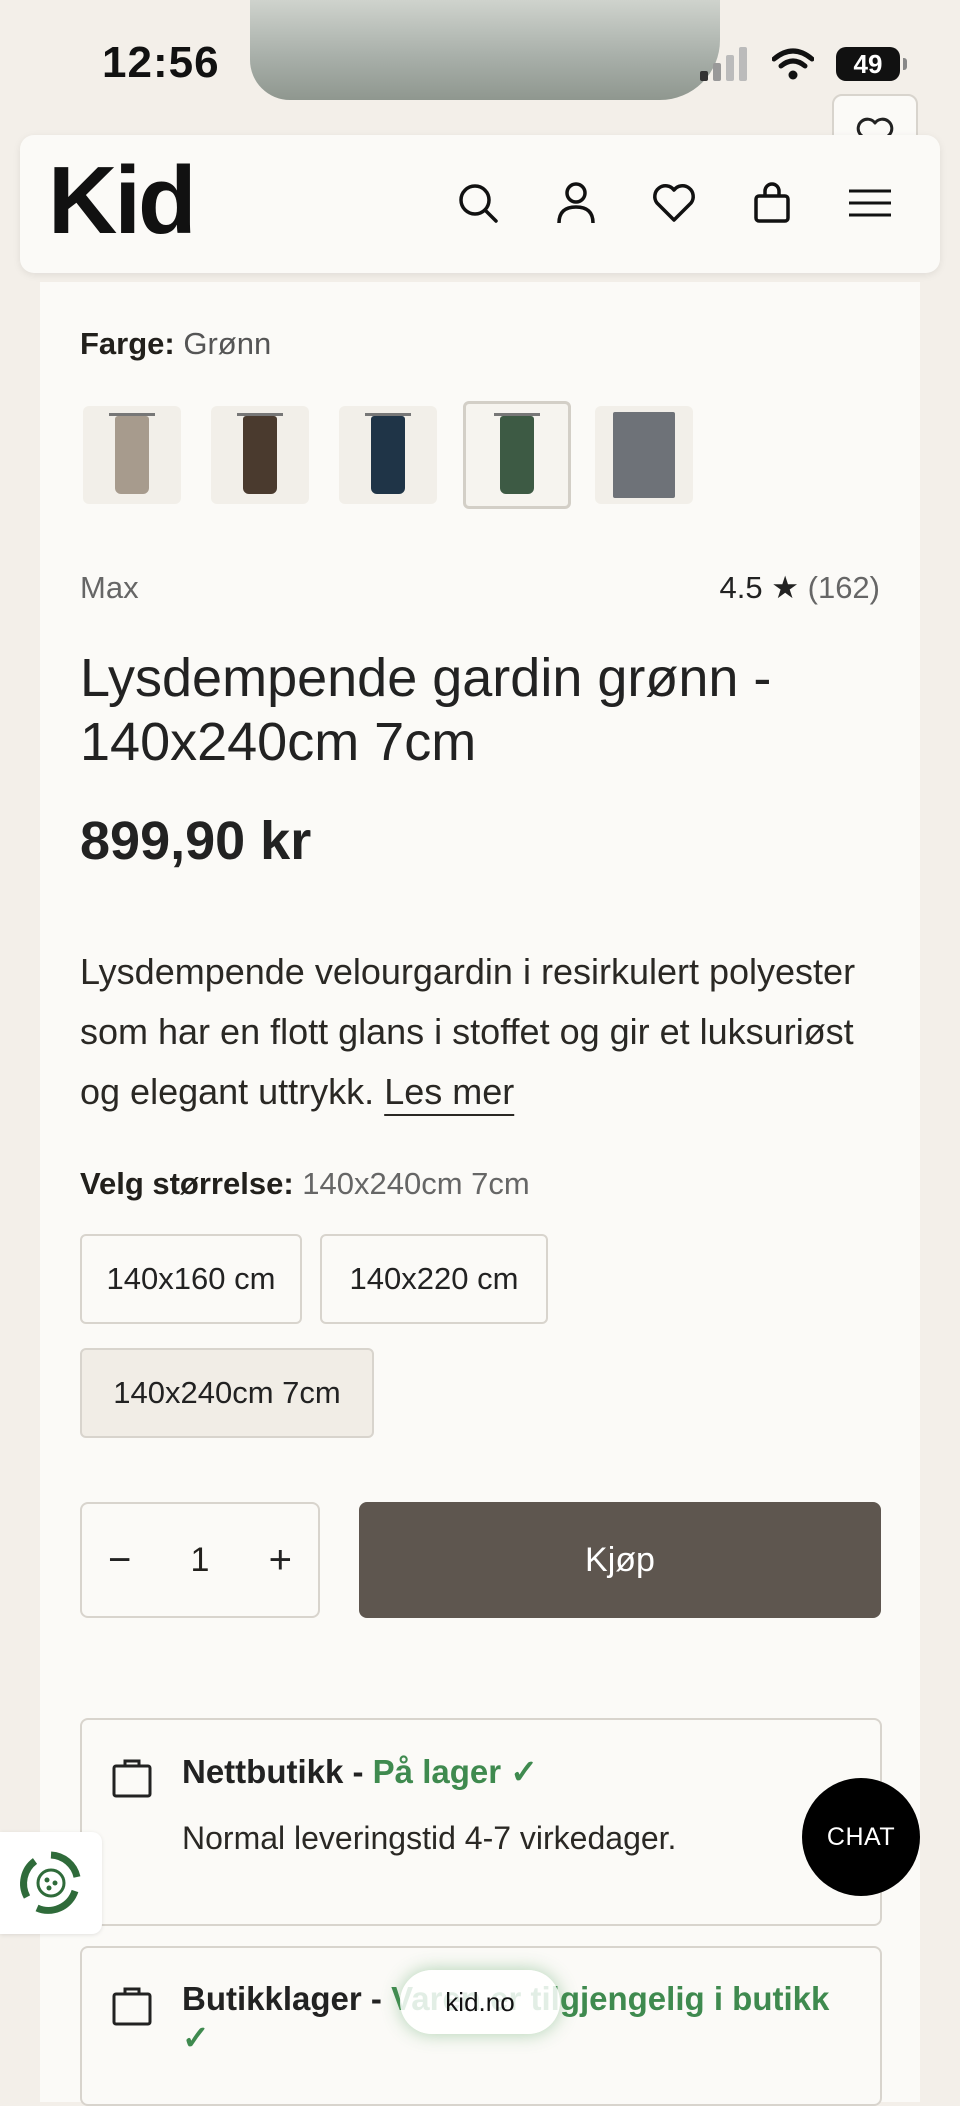  I want to click on fabric-thumbnail, so click(644, 455).